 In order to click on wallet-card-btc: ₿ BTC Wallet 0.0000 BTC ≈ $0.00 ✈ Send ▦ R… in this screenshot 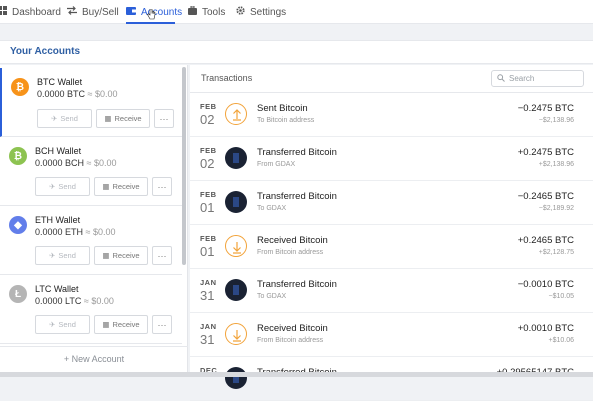, I will do `click(91, 102)`.